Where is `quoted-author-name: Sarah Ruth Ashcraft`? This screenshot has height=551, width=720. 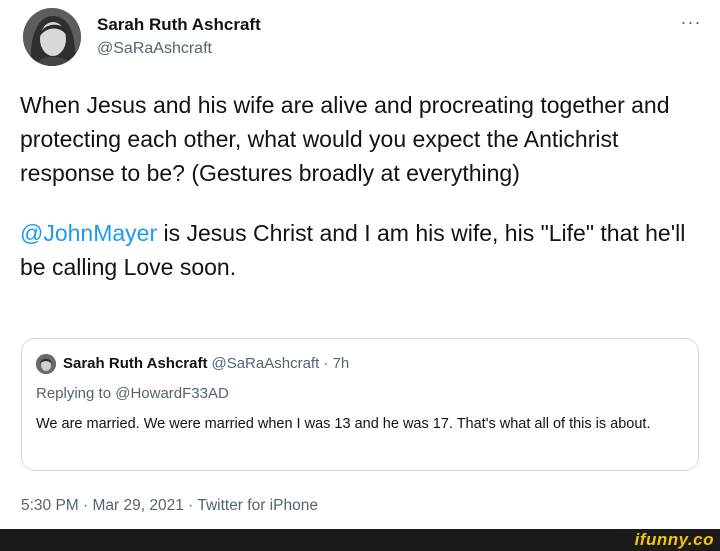 quoted-author-name: Sarah Ruth Ashcraft is located at coordinates (135, 363).